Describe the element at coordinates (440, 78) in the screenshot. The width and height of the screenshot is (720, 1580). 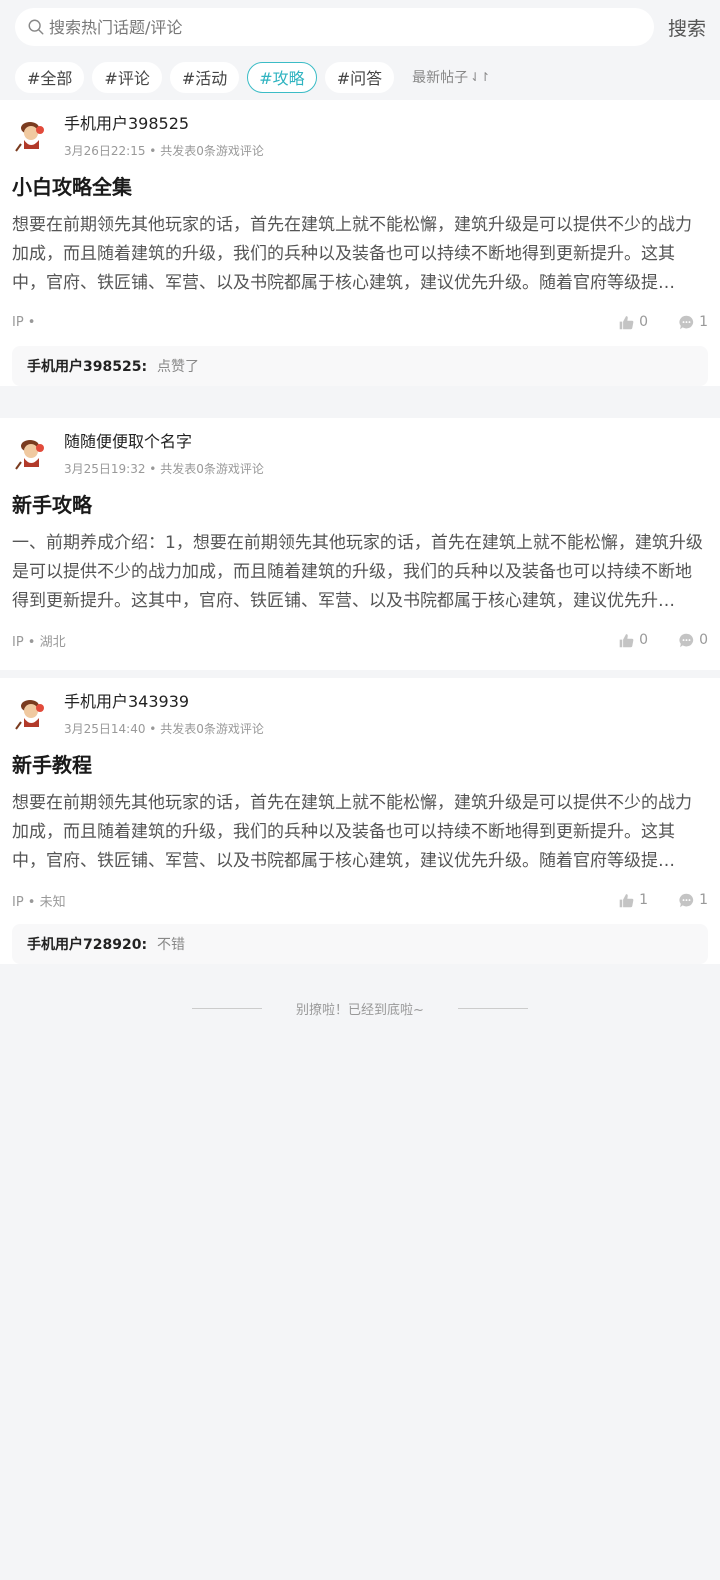
I see `sort-label: 最新帖子` at that location.